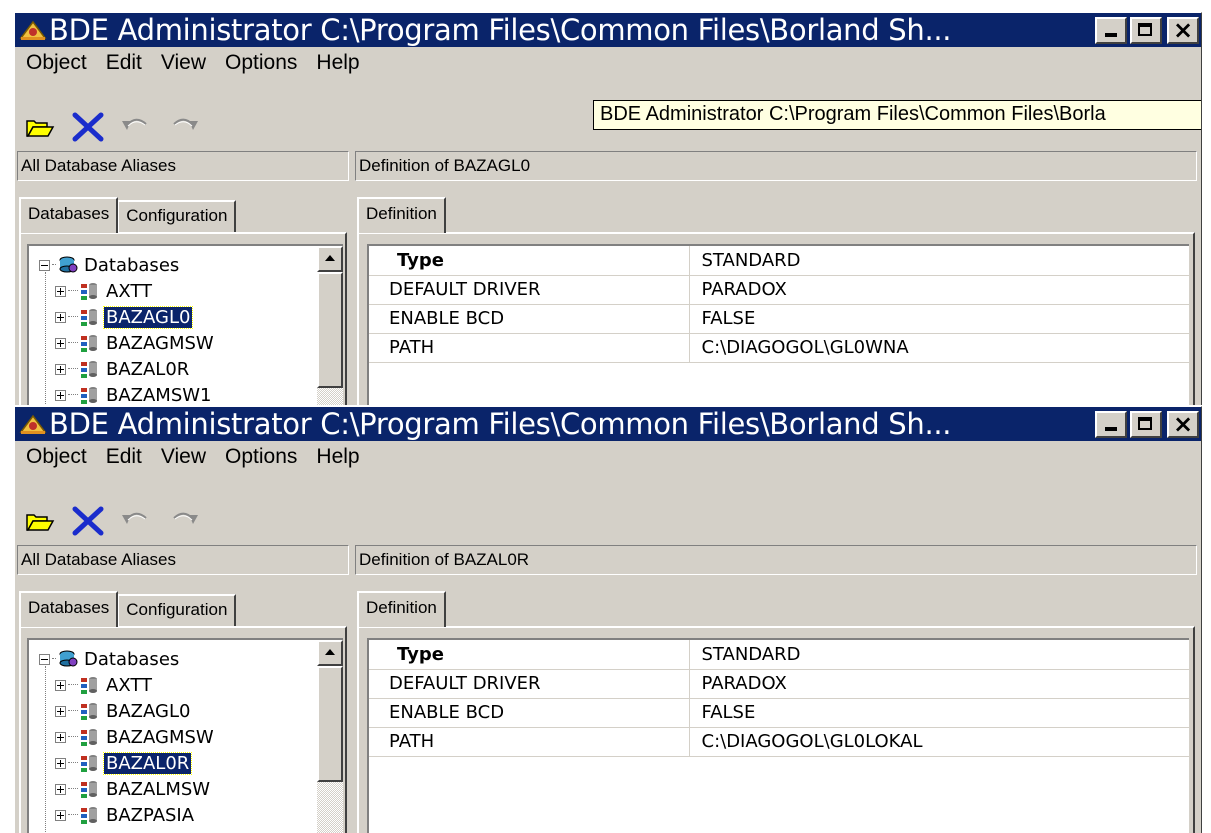  I want to click on tree-item-label: BAZAGMSW, so click(160, 737).